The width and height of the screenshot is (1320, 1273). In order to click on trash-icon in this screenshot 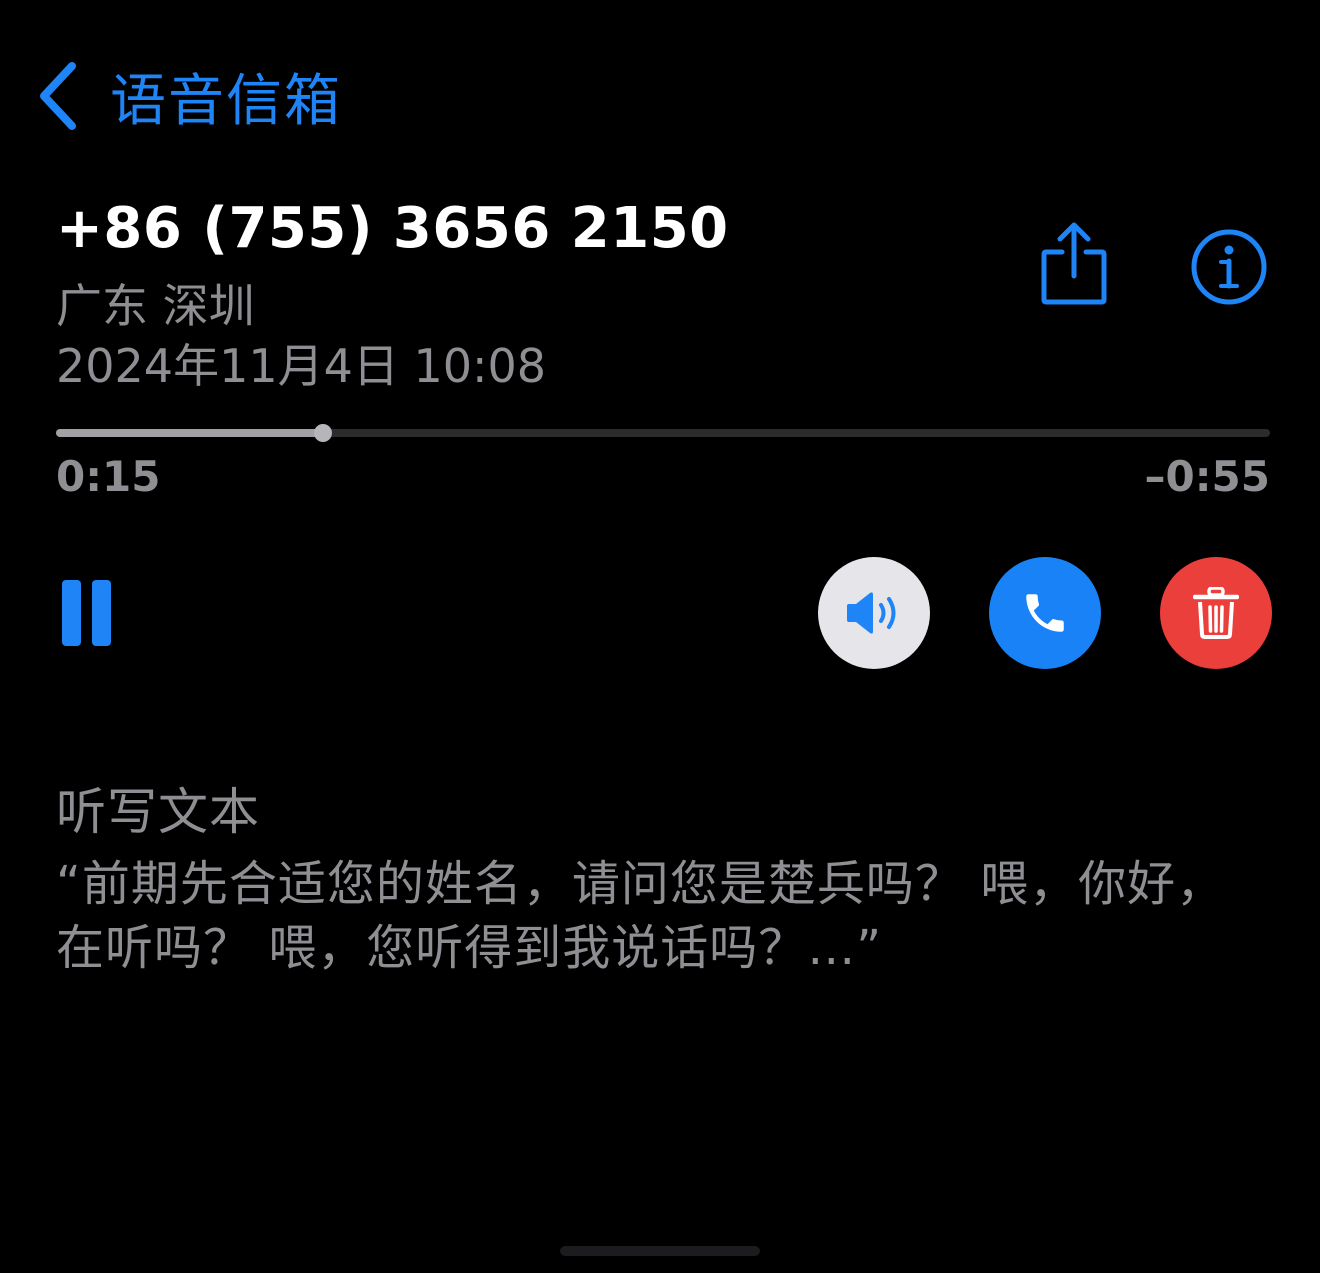, I will do `click(1216, 613)`.